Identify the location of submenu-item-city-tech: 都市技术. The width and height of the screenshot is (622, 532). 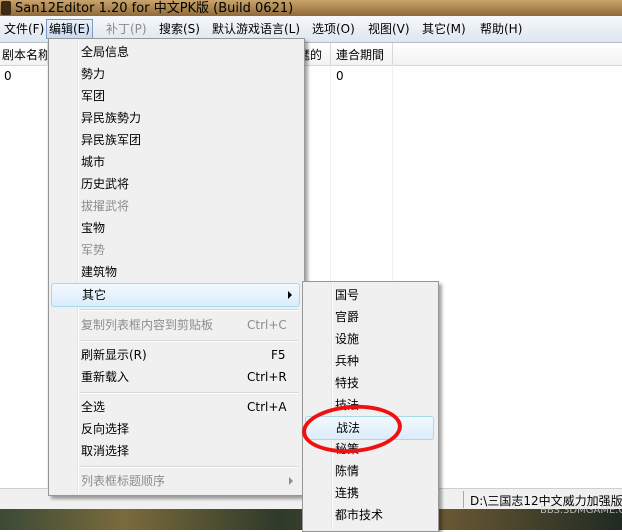
(369, 515).